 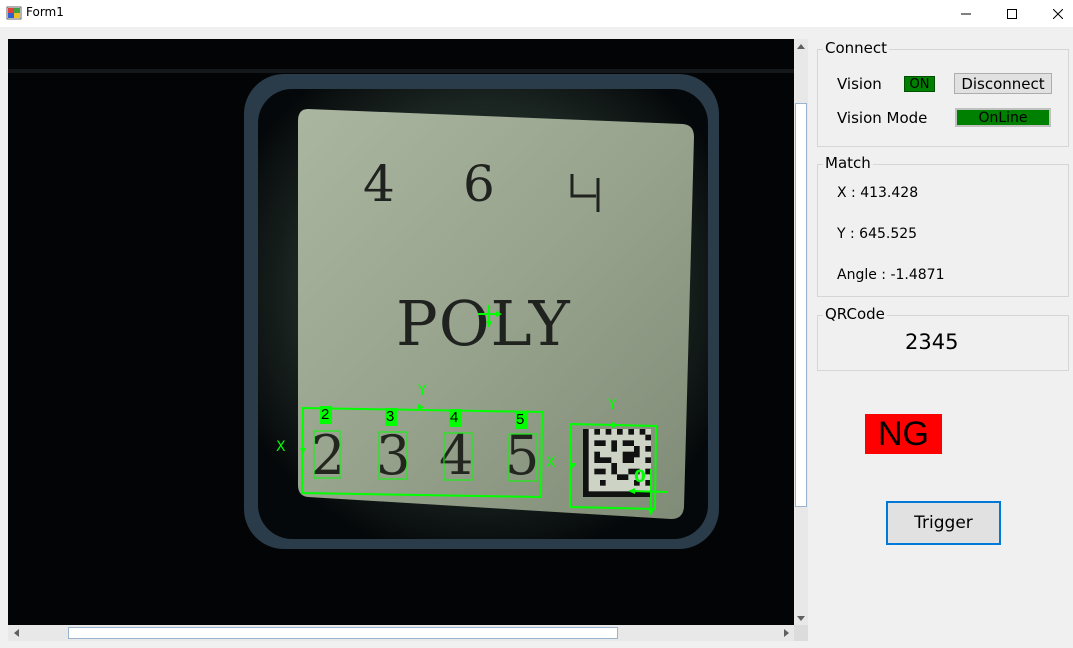 I want to click on match-y-value: Y : 645.525, so click(x=877, y=234).